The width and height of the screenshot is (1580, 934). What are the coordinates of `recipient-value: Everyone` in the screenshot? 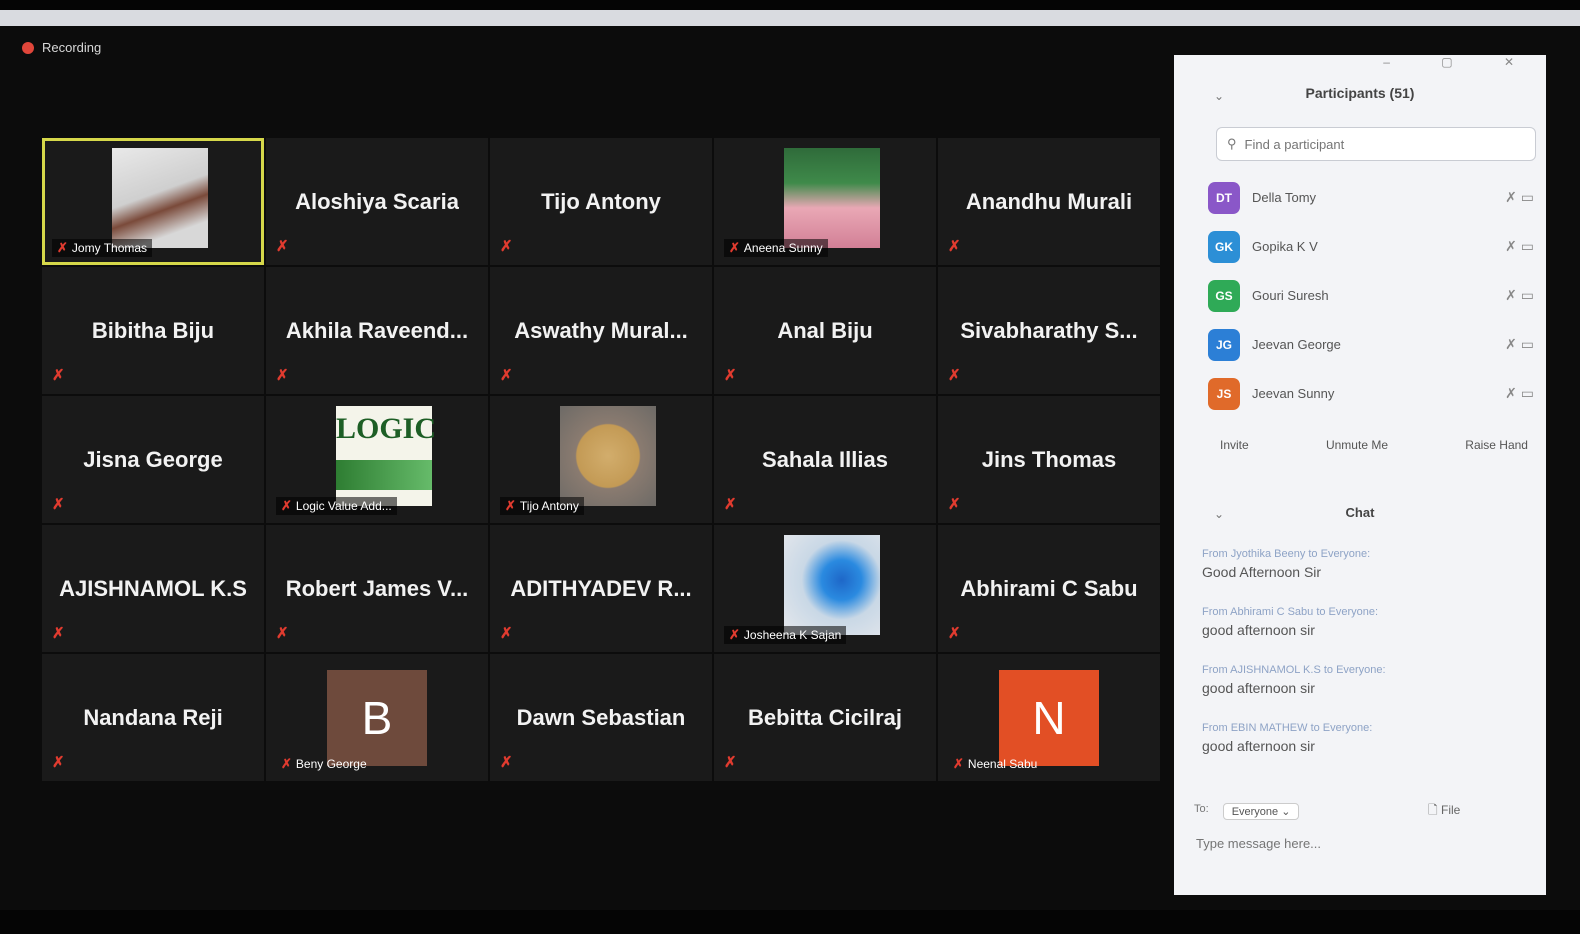 It's located at (1255, 812).